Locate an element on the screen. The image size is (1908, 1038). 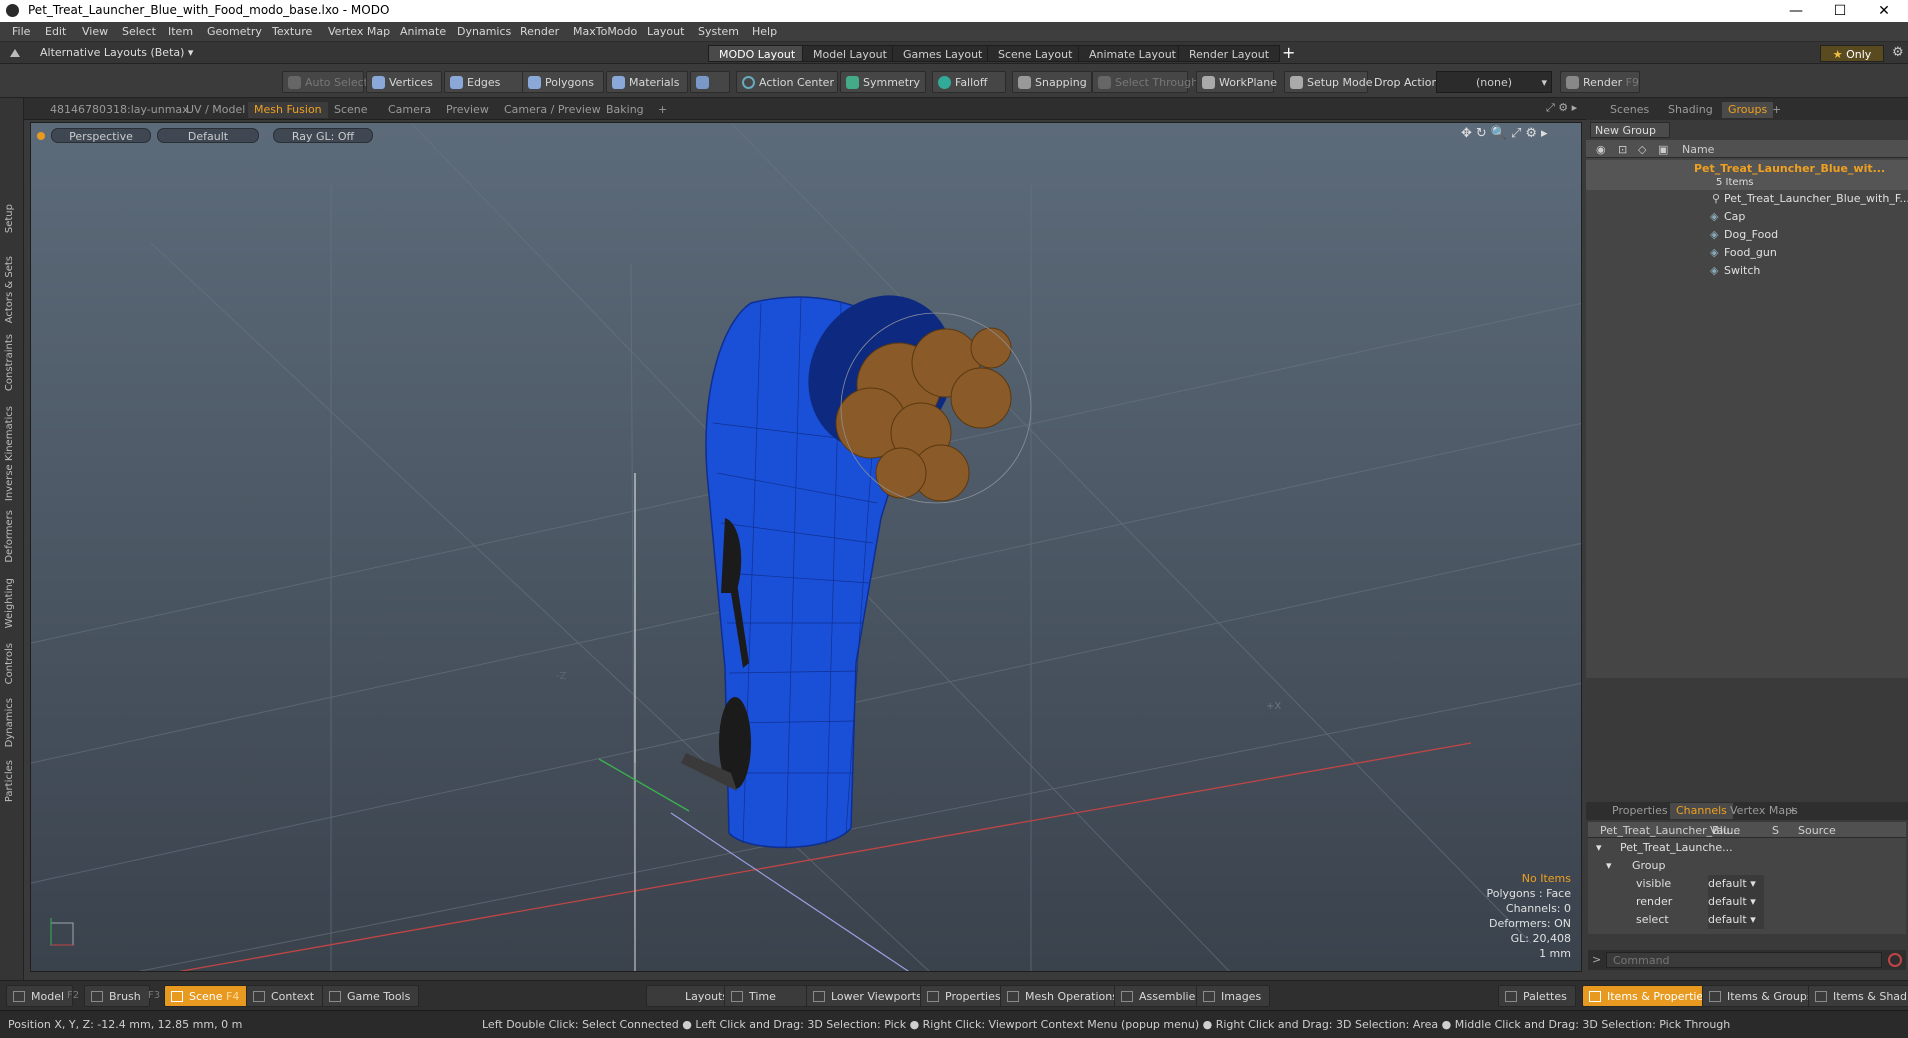
side-tab-inverse-kinematics: Inverse Kinematics is located at coordinates (9, 453).